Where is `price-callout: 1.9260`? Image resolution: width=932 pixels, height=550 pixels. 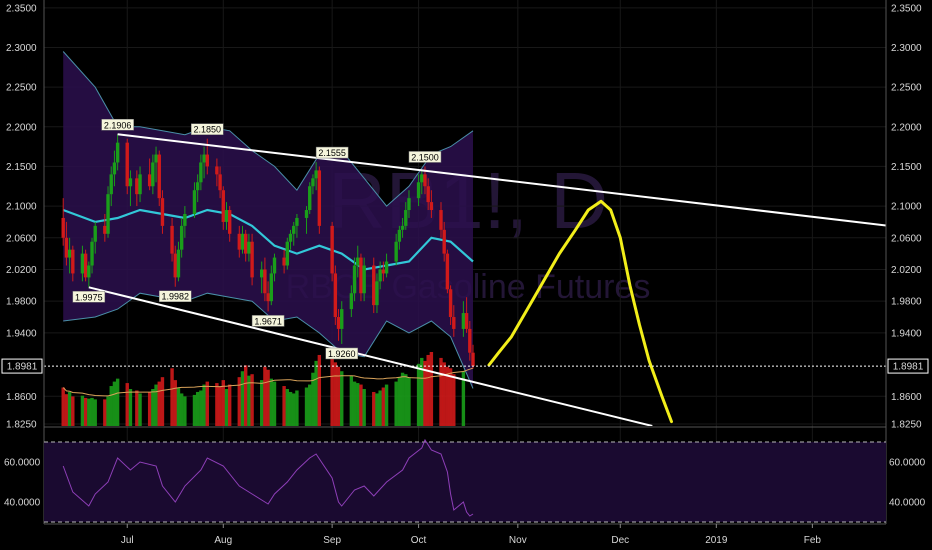
price-callout: 1.9260 is located at coordinates (341, 353).